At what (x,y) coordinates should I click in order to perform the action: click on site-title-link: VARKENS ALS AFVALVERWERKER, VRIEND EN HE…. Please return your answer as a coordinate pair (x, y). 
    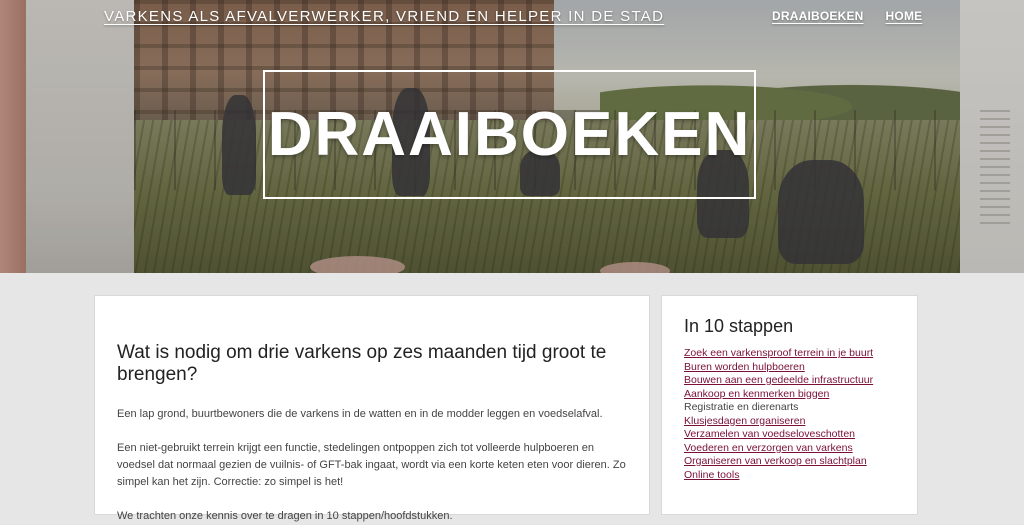
    Looking at the image, I should click on (384, 16).